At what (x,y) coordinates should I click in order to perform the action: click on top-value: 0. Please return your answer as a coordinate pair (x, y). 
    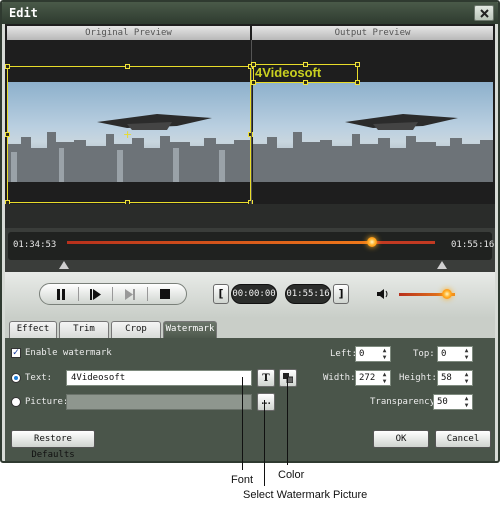
    Looking at the image, I should click on (444, 354).